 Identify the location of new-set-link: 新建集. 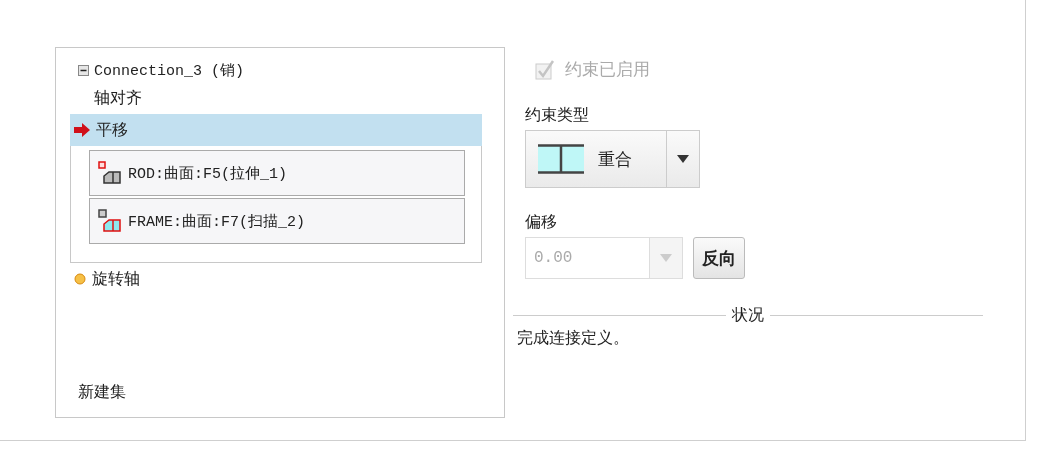
(280, 392).